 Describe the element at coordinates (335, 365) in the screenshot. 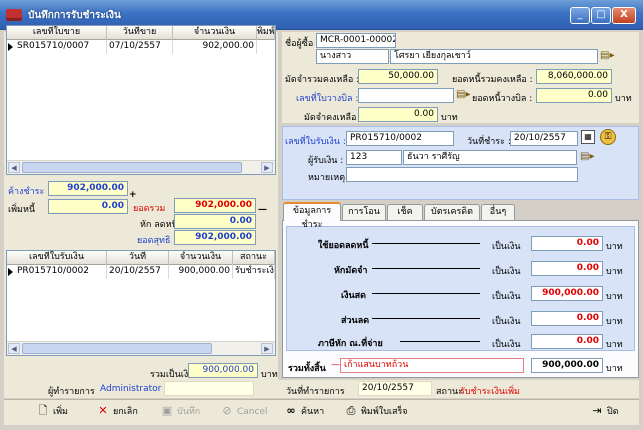

I see `pay-total-dash: —` at that location.